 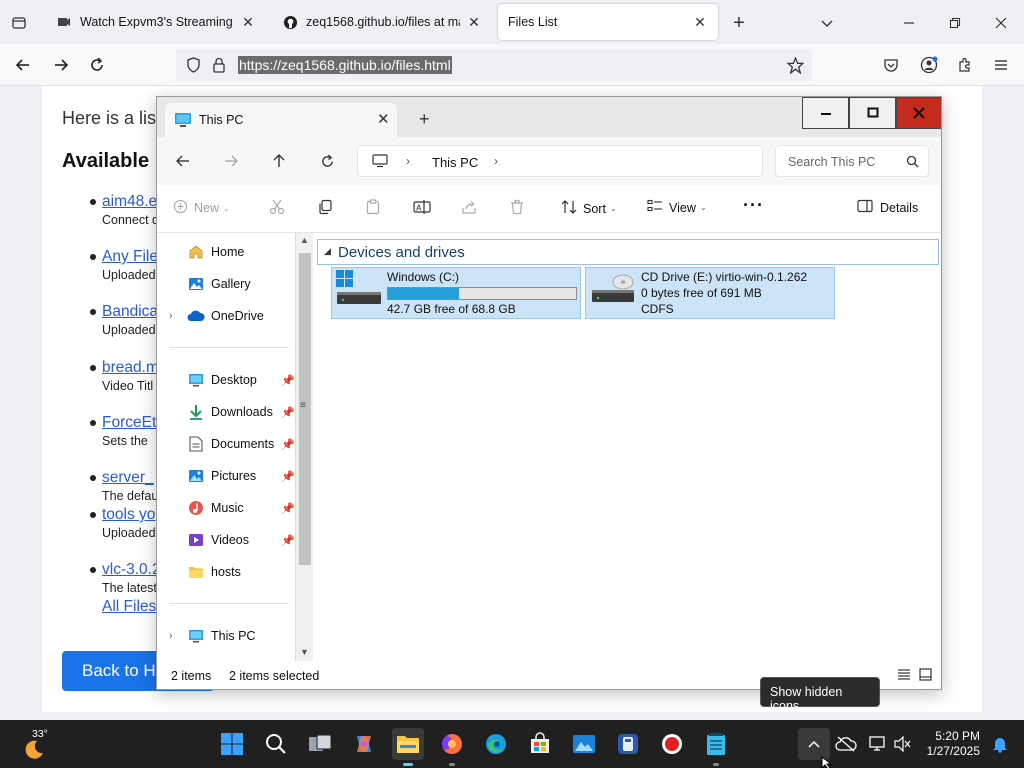 What do you see at coordinates (193, 65) in the screenshot?
I see `shield-icon` at bounding box center [193, 65].